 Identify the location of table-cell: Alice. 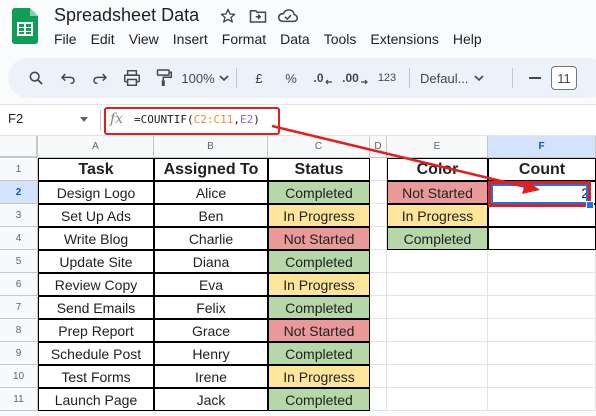
(211, 192).